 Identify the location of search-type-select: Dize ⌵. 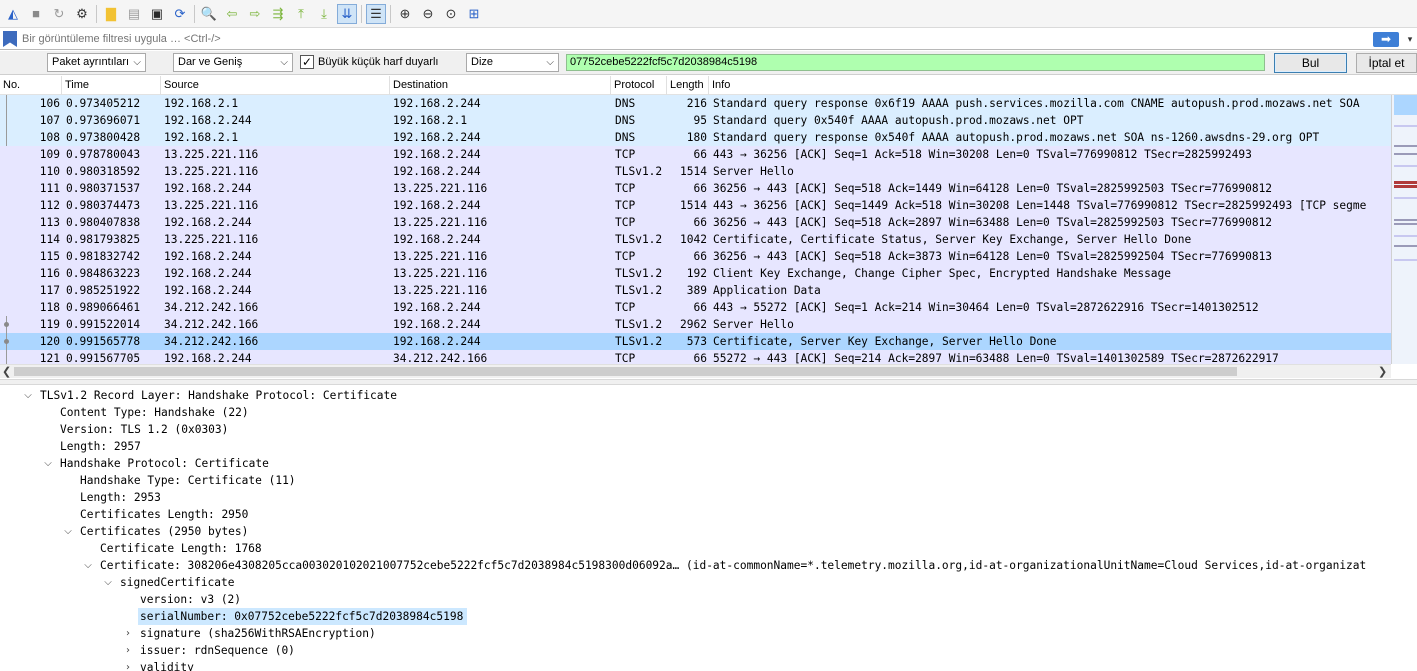
(512, 62).